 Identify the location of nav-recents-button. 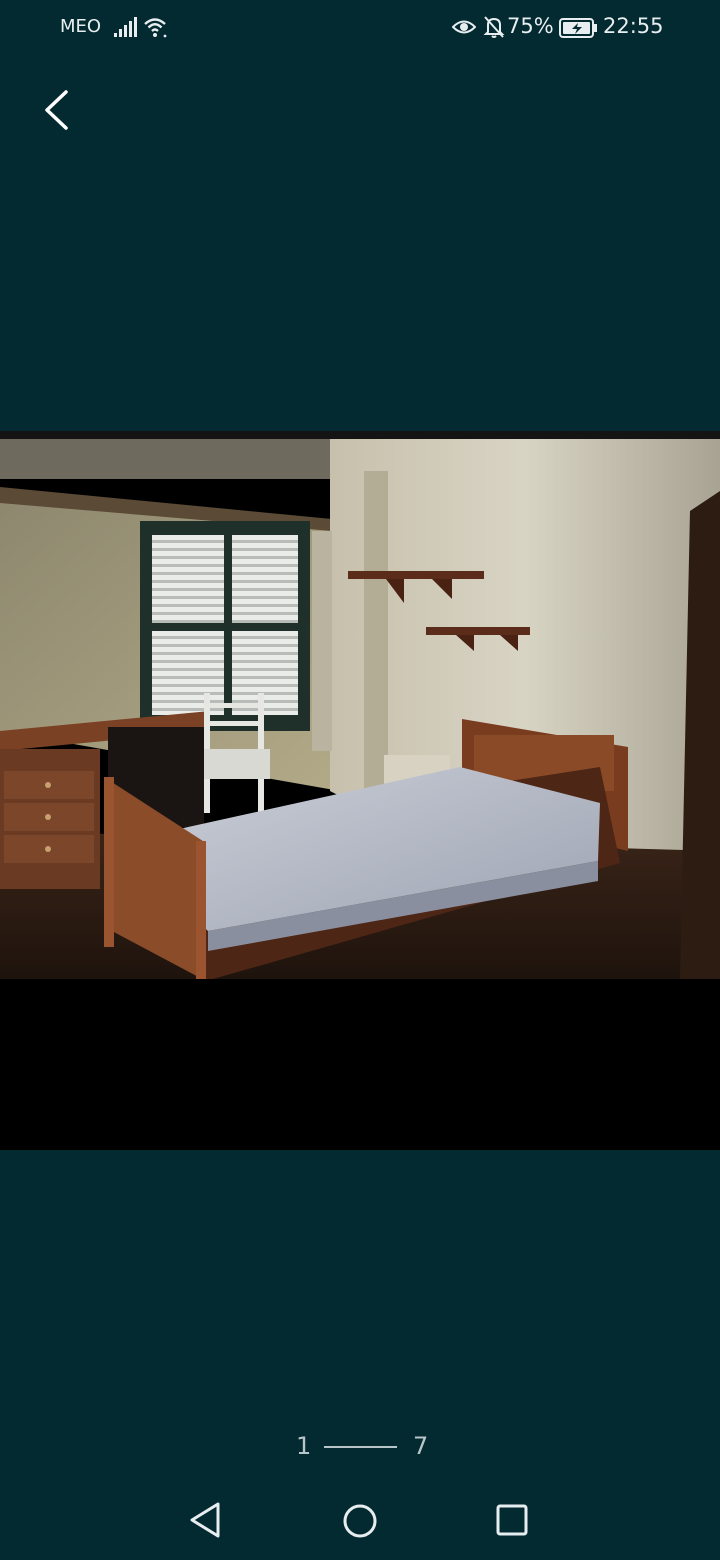
(512, 1522).